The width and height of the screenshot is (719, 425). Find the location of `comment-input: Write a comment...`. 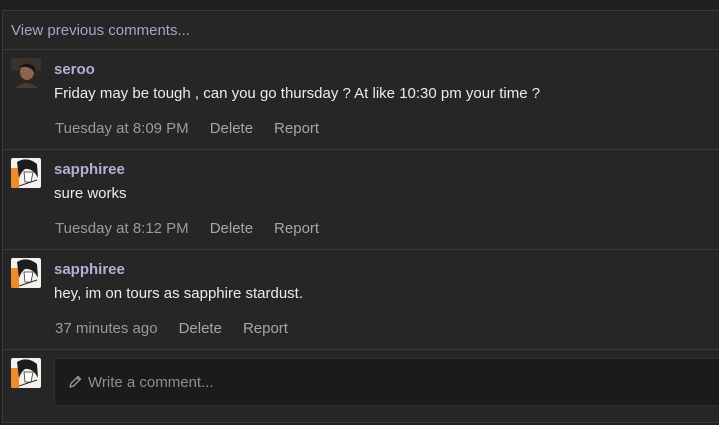

comment-input: Write a comment... is located at coordinates (386, 382).